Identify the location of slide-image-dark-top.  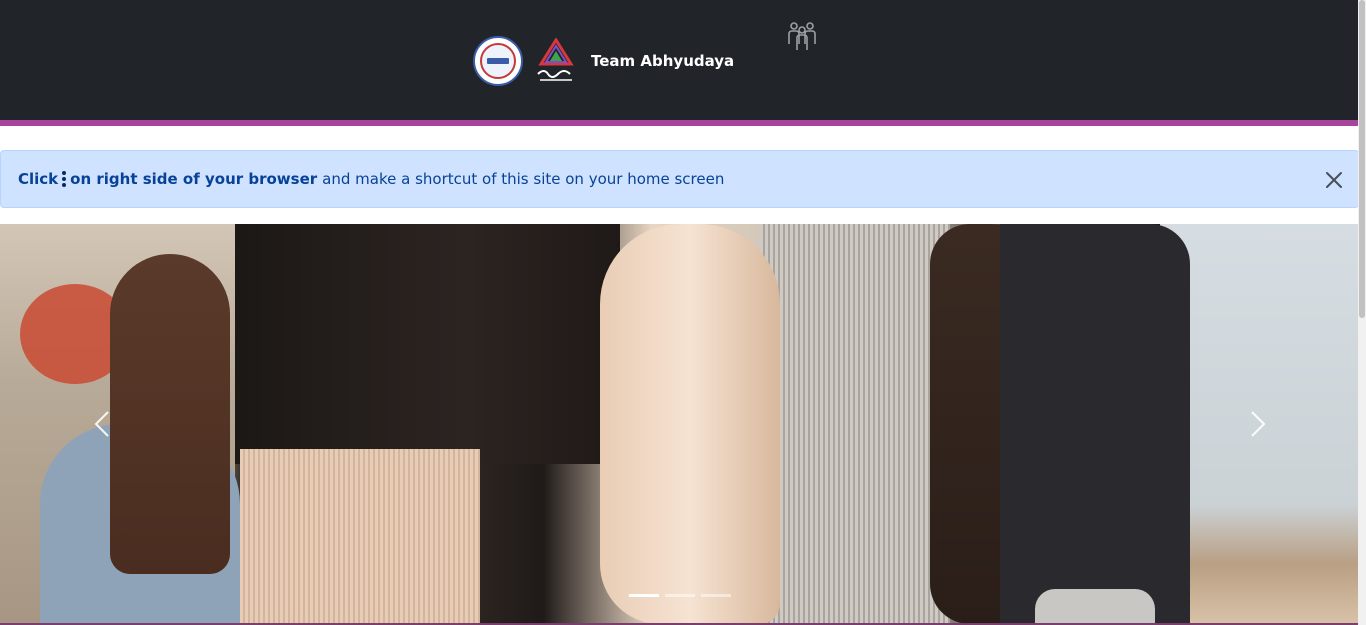
(427, 344).